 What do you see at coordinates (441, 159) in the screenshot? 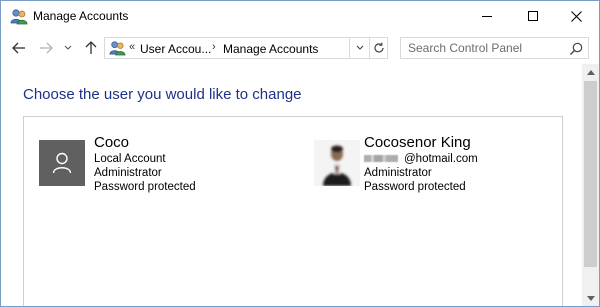
I see `account-email-domain: @hotmail.com` at bounding box center [441, 159].